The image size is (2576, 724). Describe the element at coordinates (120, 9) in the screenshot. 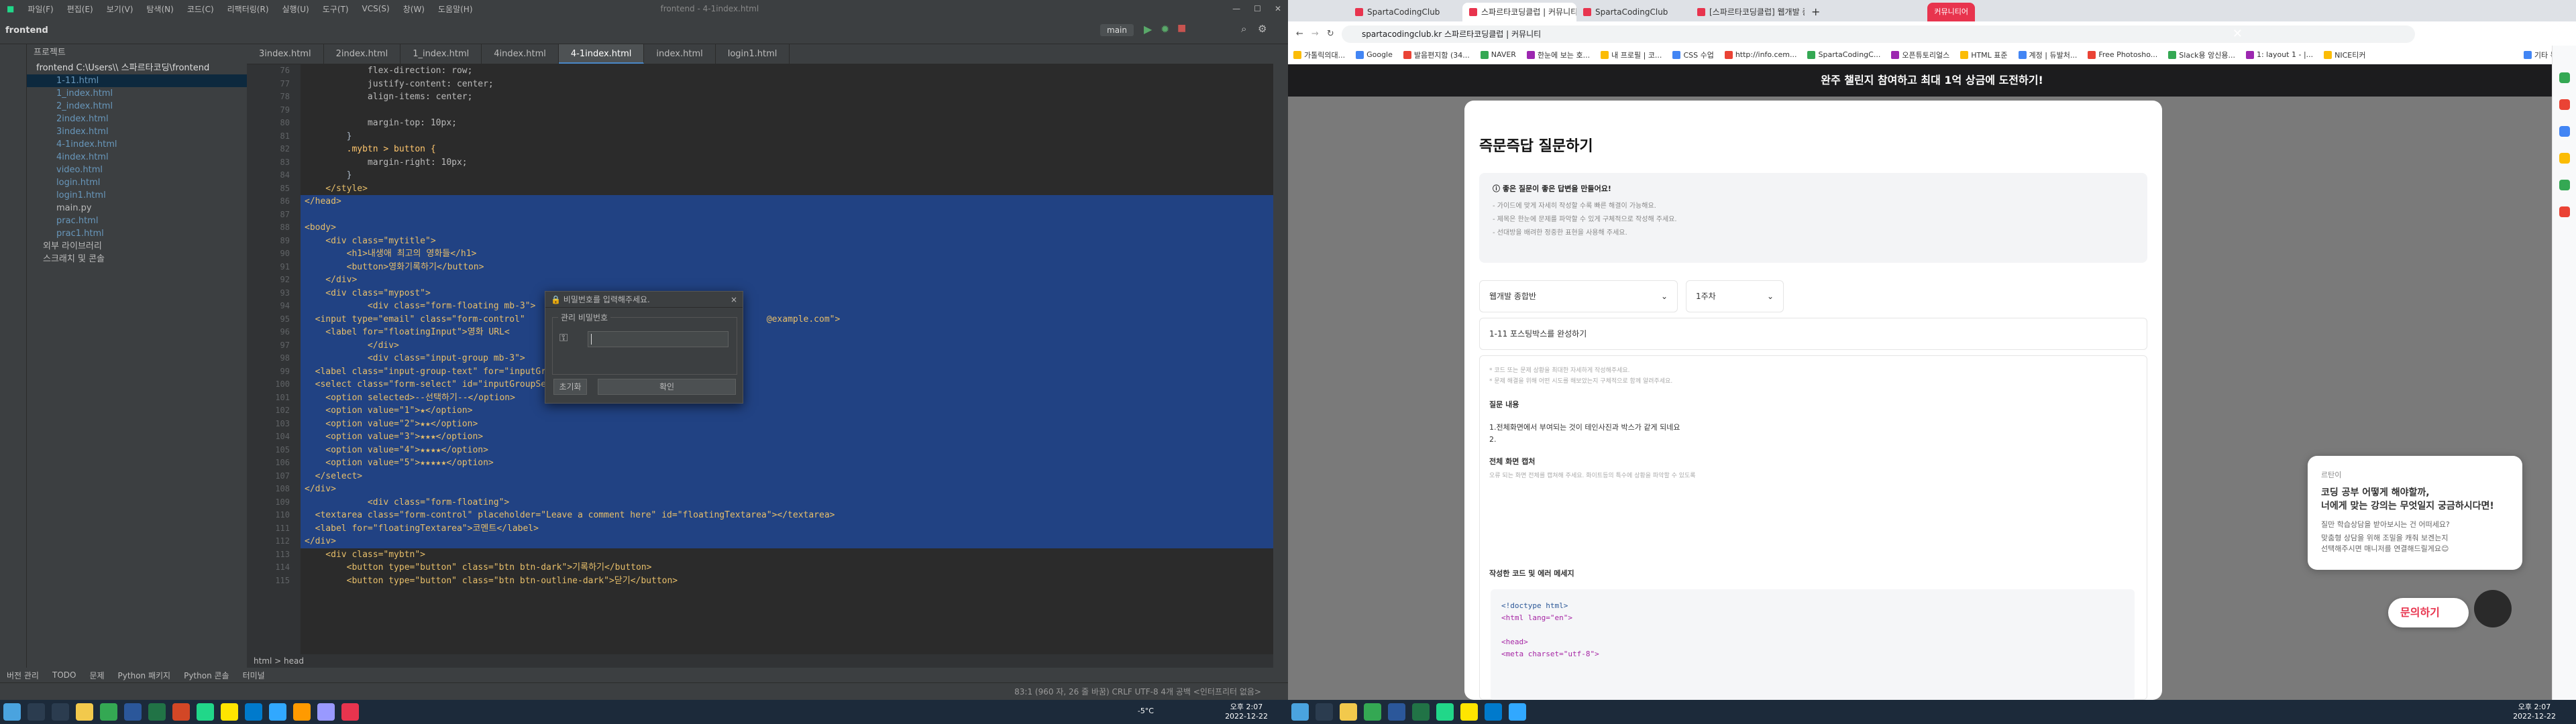

I see `menu-item: 보기(V)` at that location.